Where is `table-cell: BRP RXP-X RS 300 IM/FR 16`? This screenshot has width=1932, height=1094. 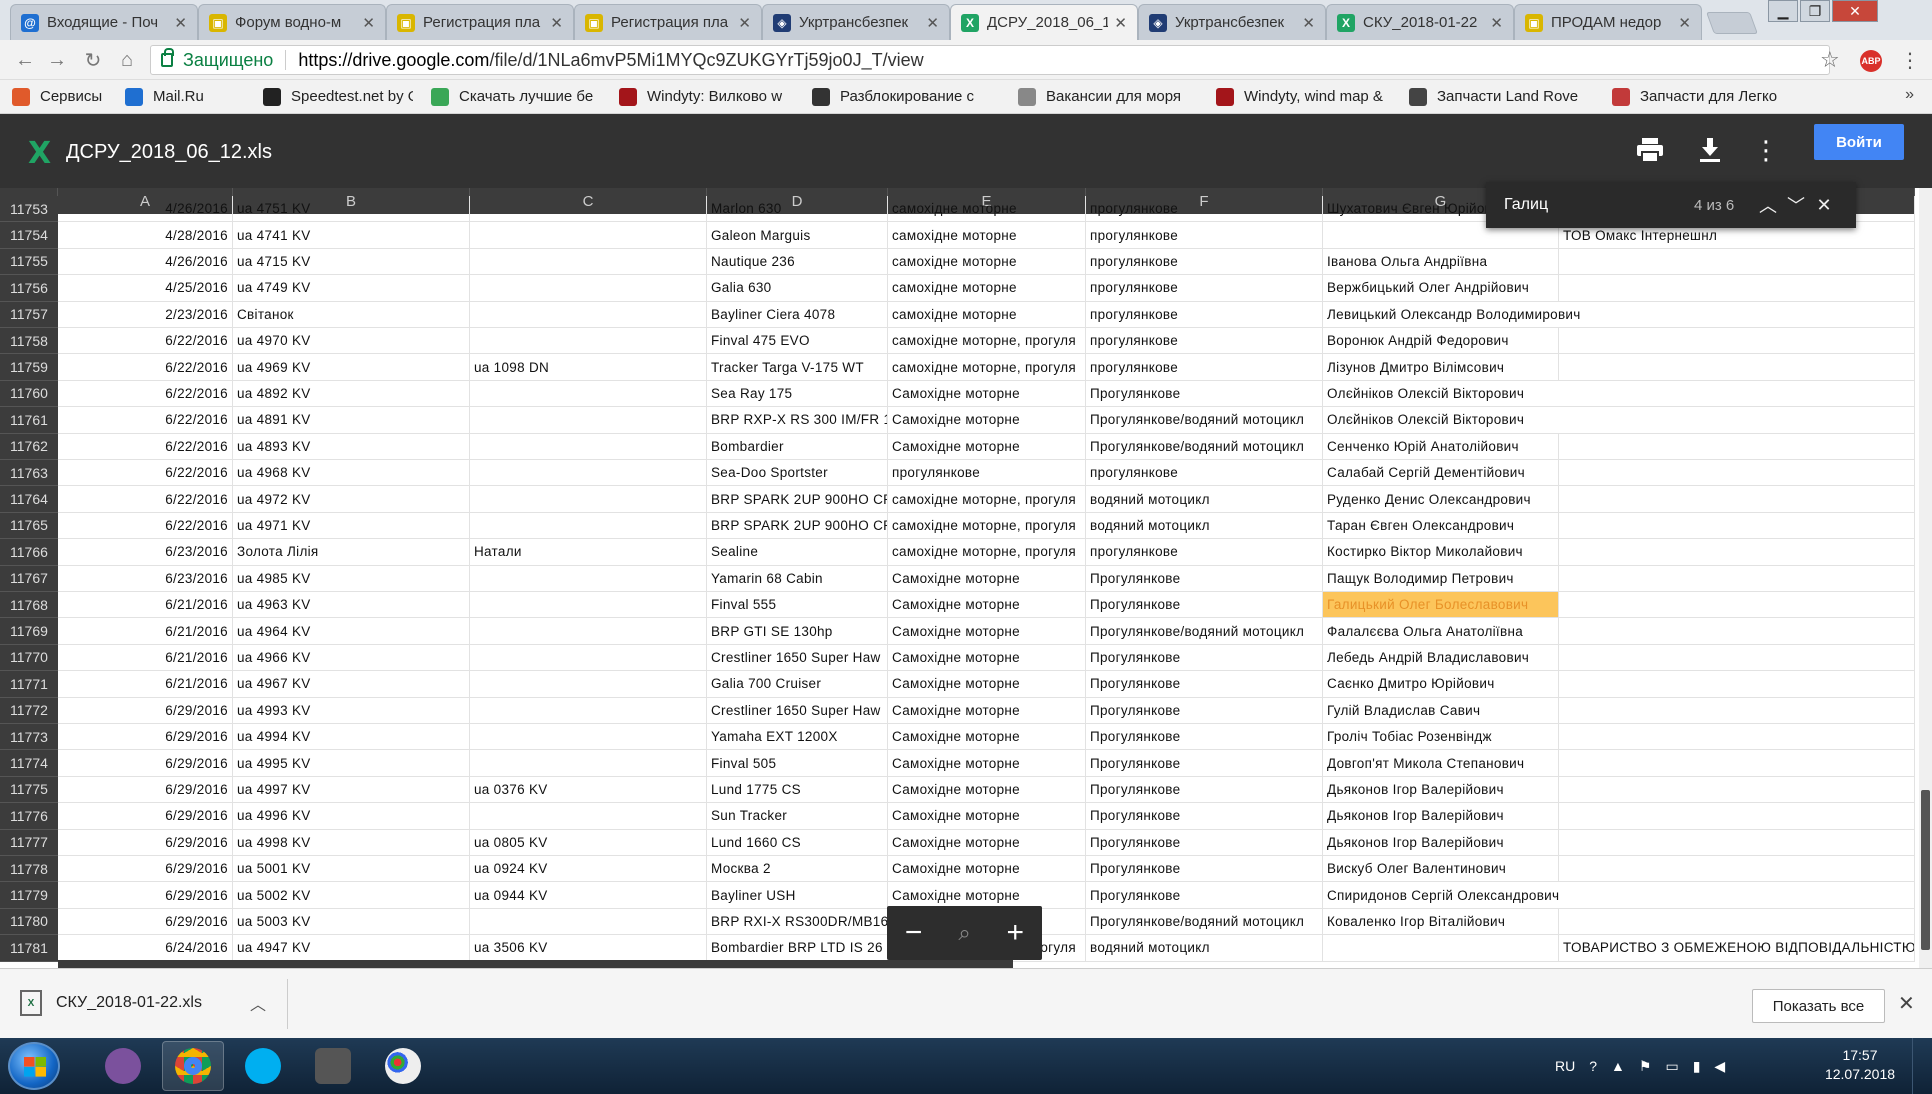 table-cell: BRP RXP-X RS 300 IM/FR 16 is located at coordinates (797, 420).